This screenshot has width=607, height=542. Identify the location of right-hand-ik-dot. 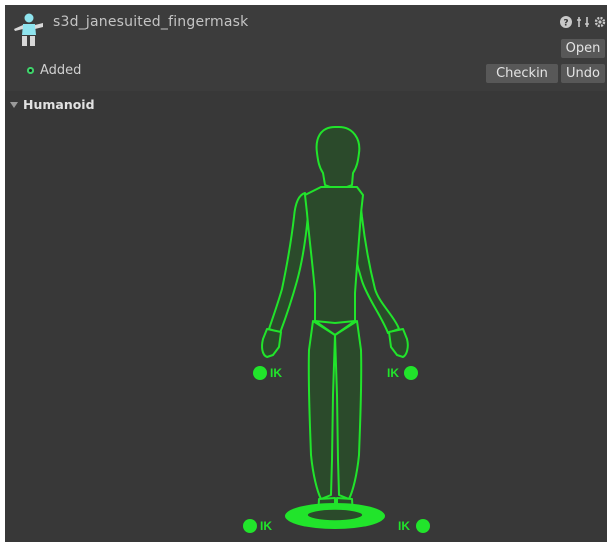
(411, 373).